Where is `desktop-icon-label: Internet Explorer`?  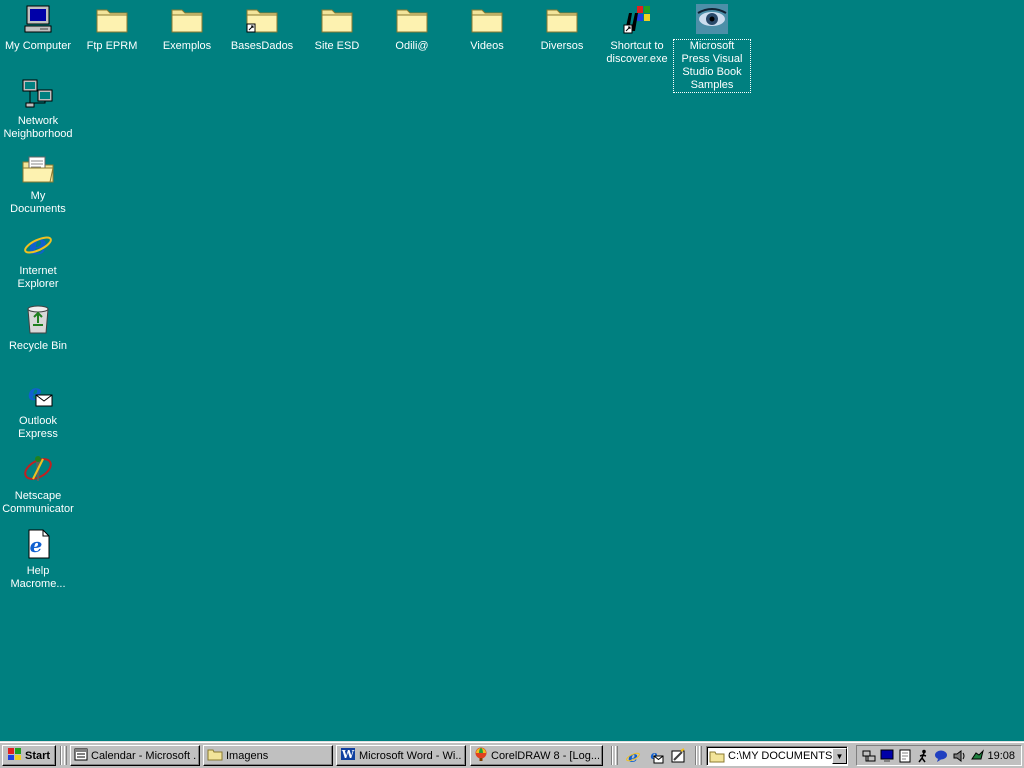
desktop-icon-label: Internet Explorer is located at coordinates (38, 277).